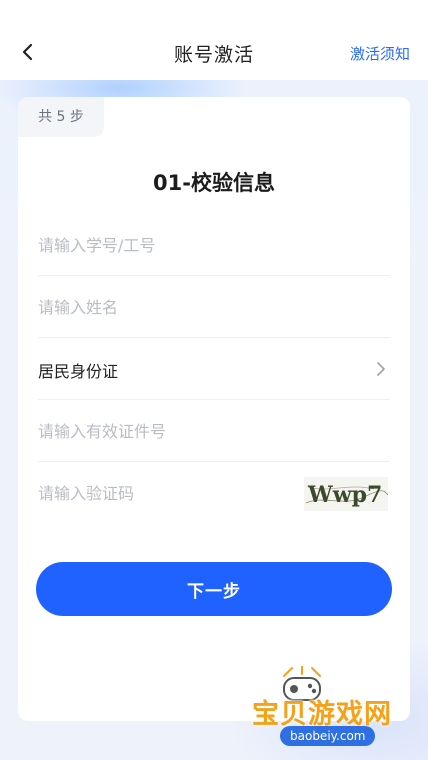 This screenshot has width=428, height=760. What do you see at coordinates (214, 369) in the screenshot?
I see `id-type-select: 居民身份证` at bounding box center [214, 369].